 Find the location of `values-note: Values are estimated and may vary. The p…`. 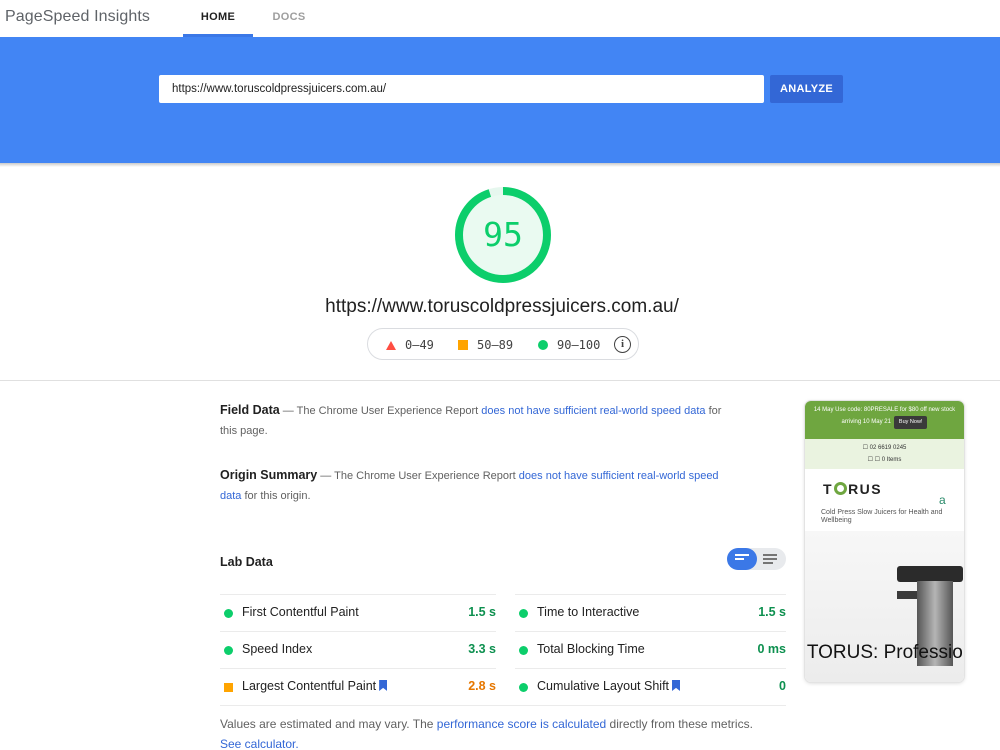

values-note: Values are estimated and may vary. The p… is located at coordinates (490, 732).